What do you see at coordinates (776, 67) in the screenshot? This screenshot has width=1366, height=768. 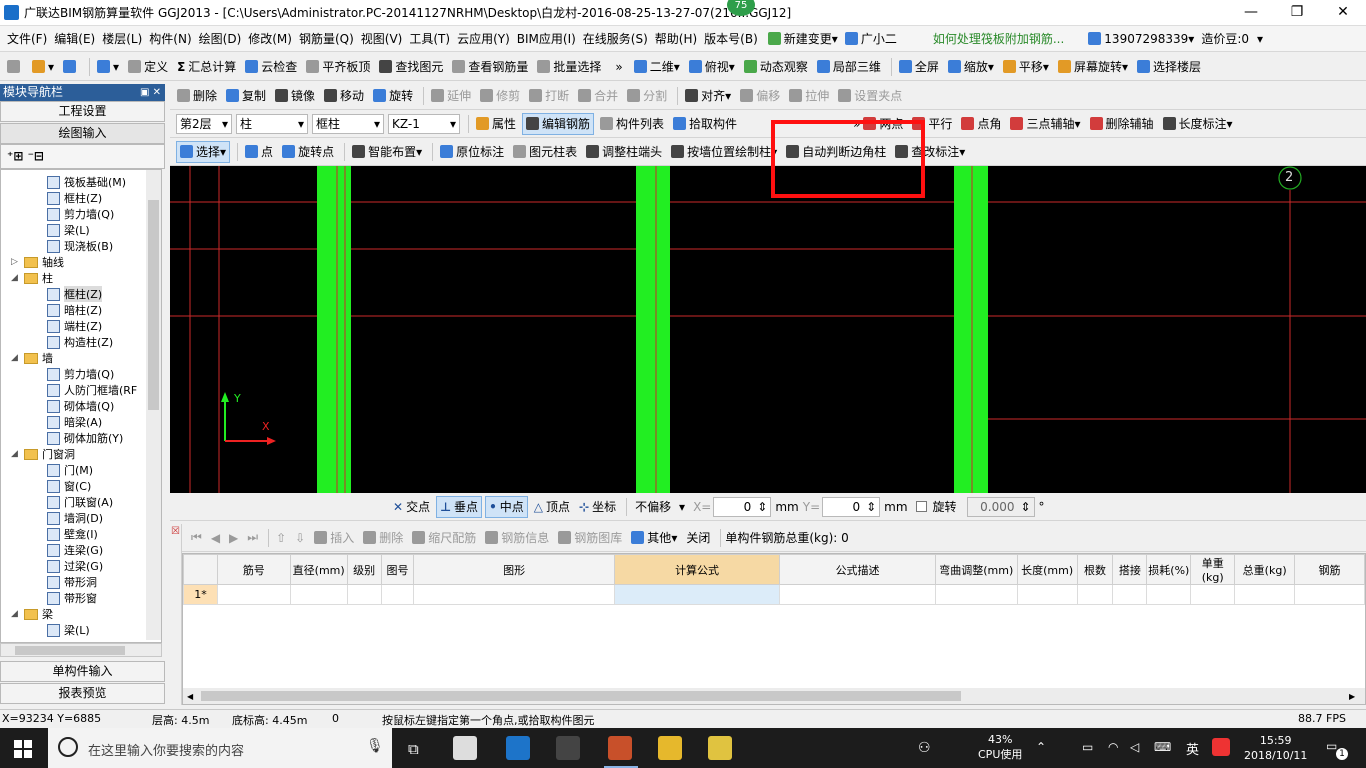 I see `dynamic-view-button: 动态观察` at bounding box center [776, 67].